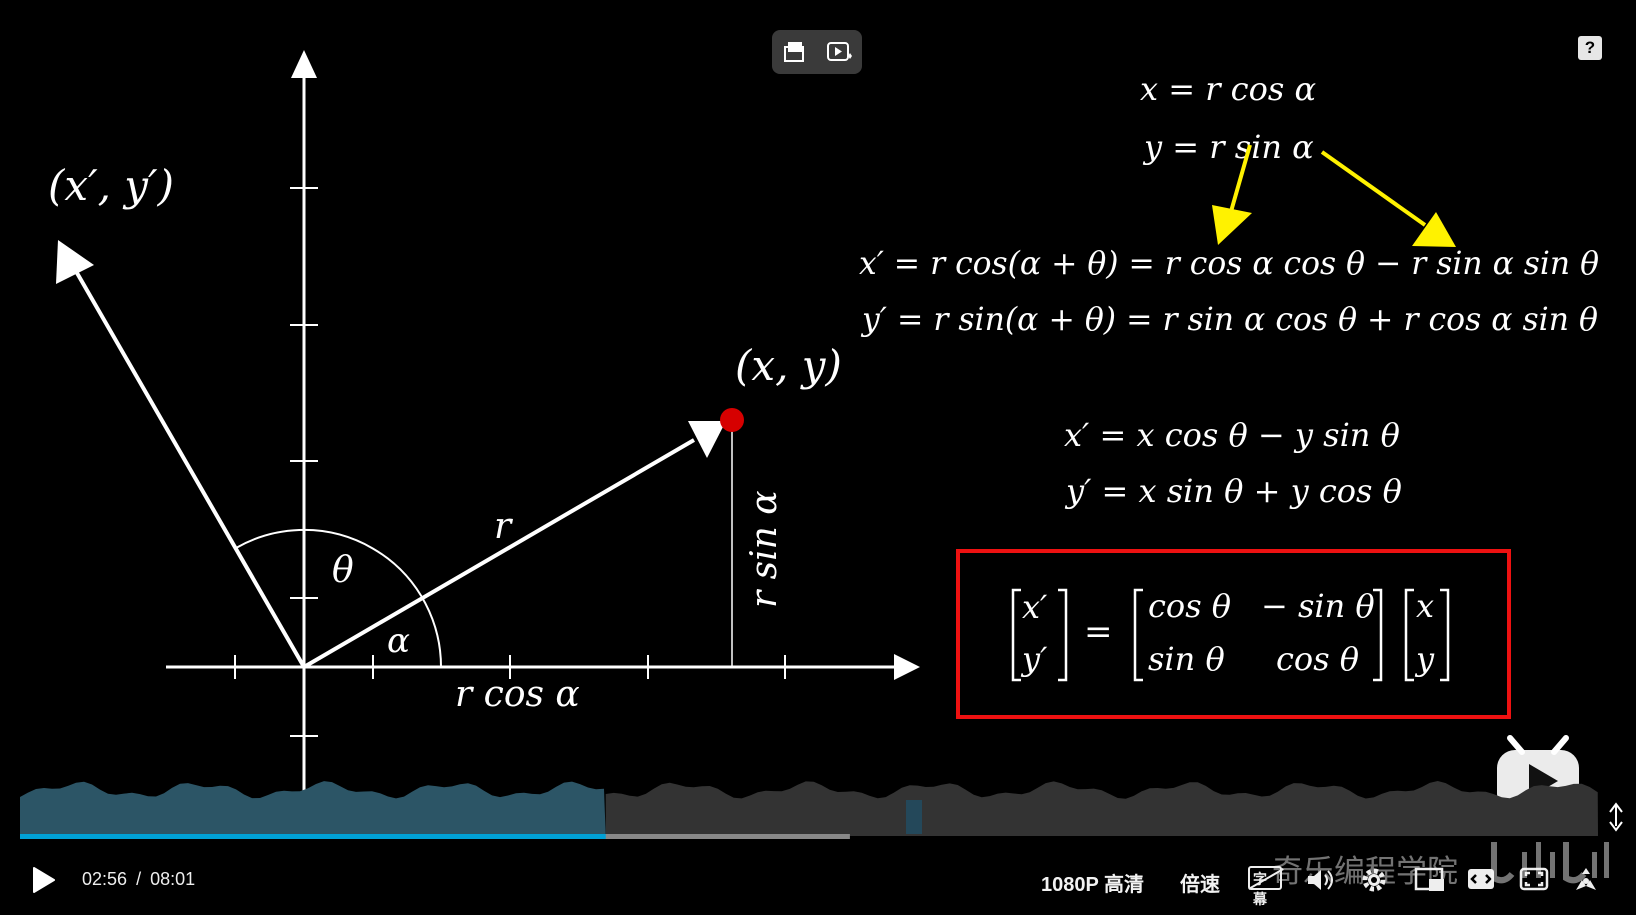 This screenshot has height=915, width=1636. Describe the element at coordinates (840, 52) in the screenshot. I see `ai-video-icon` at that location.